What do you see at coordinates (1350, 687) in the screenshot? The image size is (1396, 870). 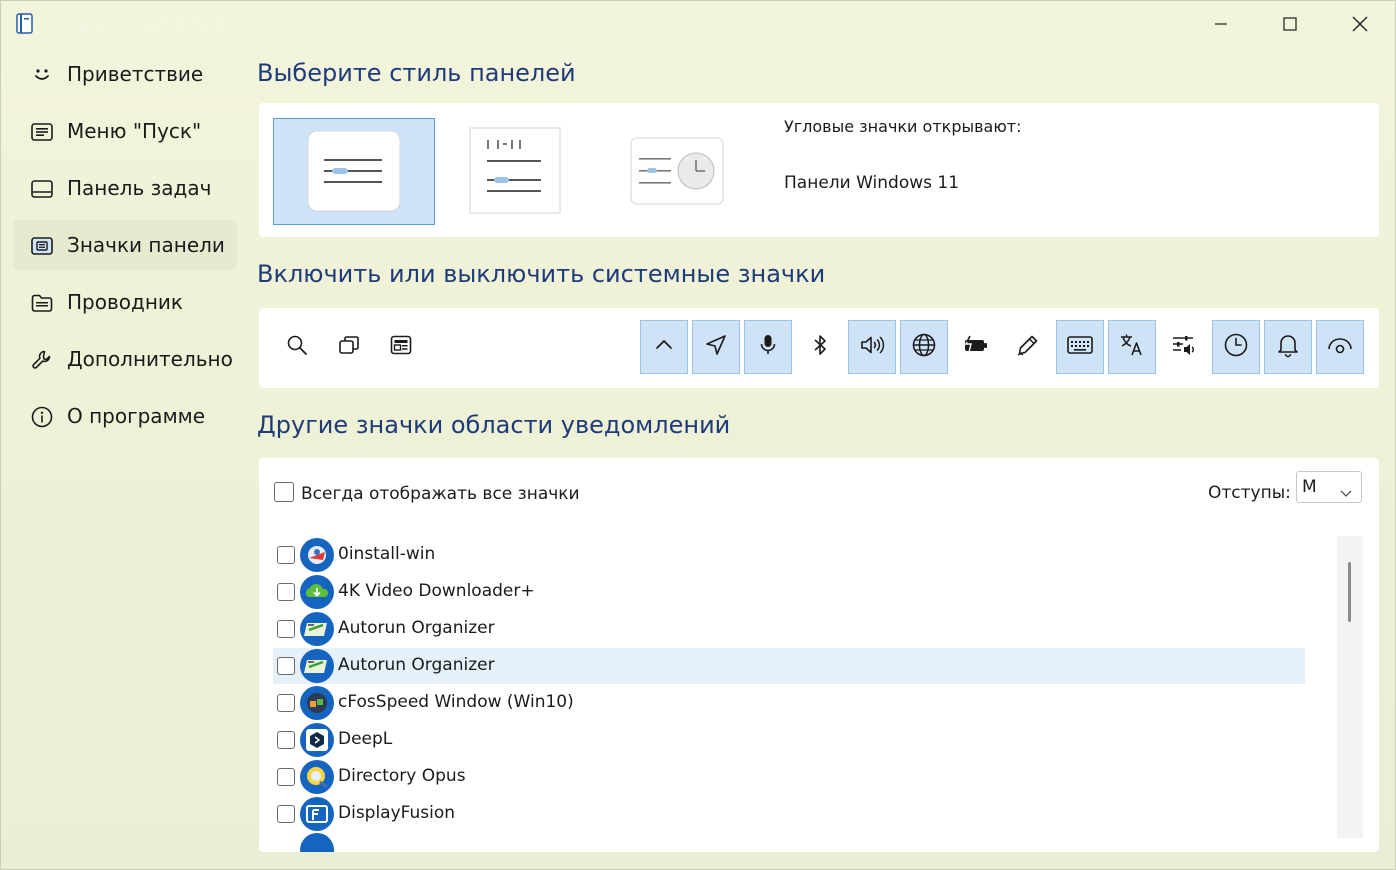 I see `list-scrollbar` at bounding box center [1350, 687].